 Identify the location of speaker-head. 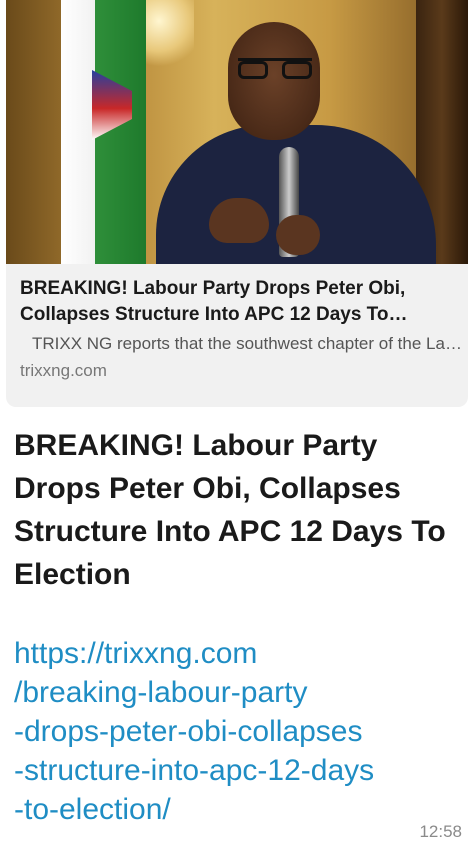
(274, 81).